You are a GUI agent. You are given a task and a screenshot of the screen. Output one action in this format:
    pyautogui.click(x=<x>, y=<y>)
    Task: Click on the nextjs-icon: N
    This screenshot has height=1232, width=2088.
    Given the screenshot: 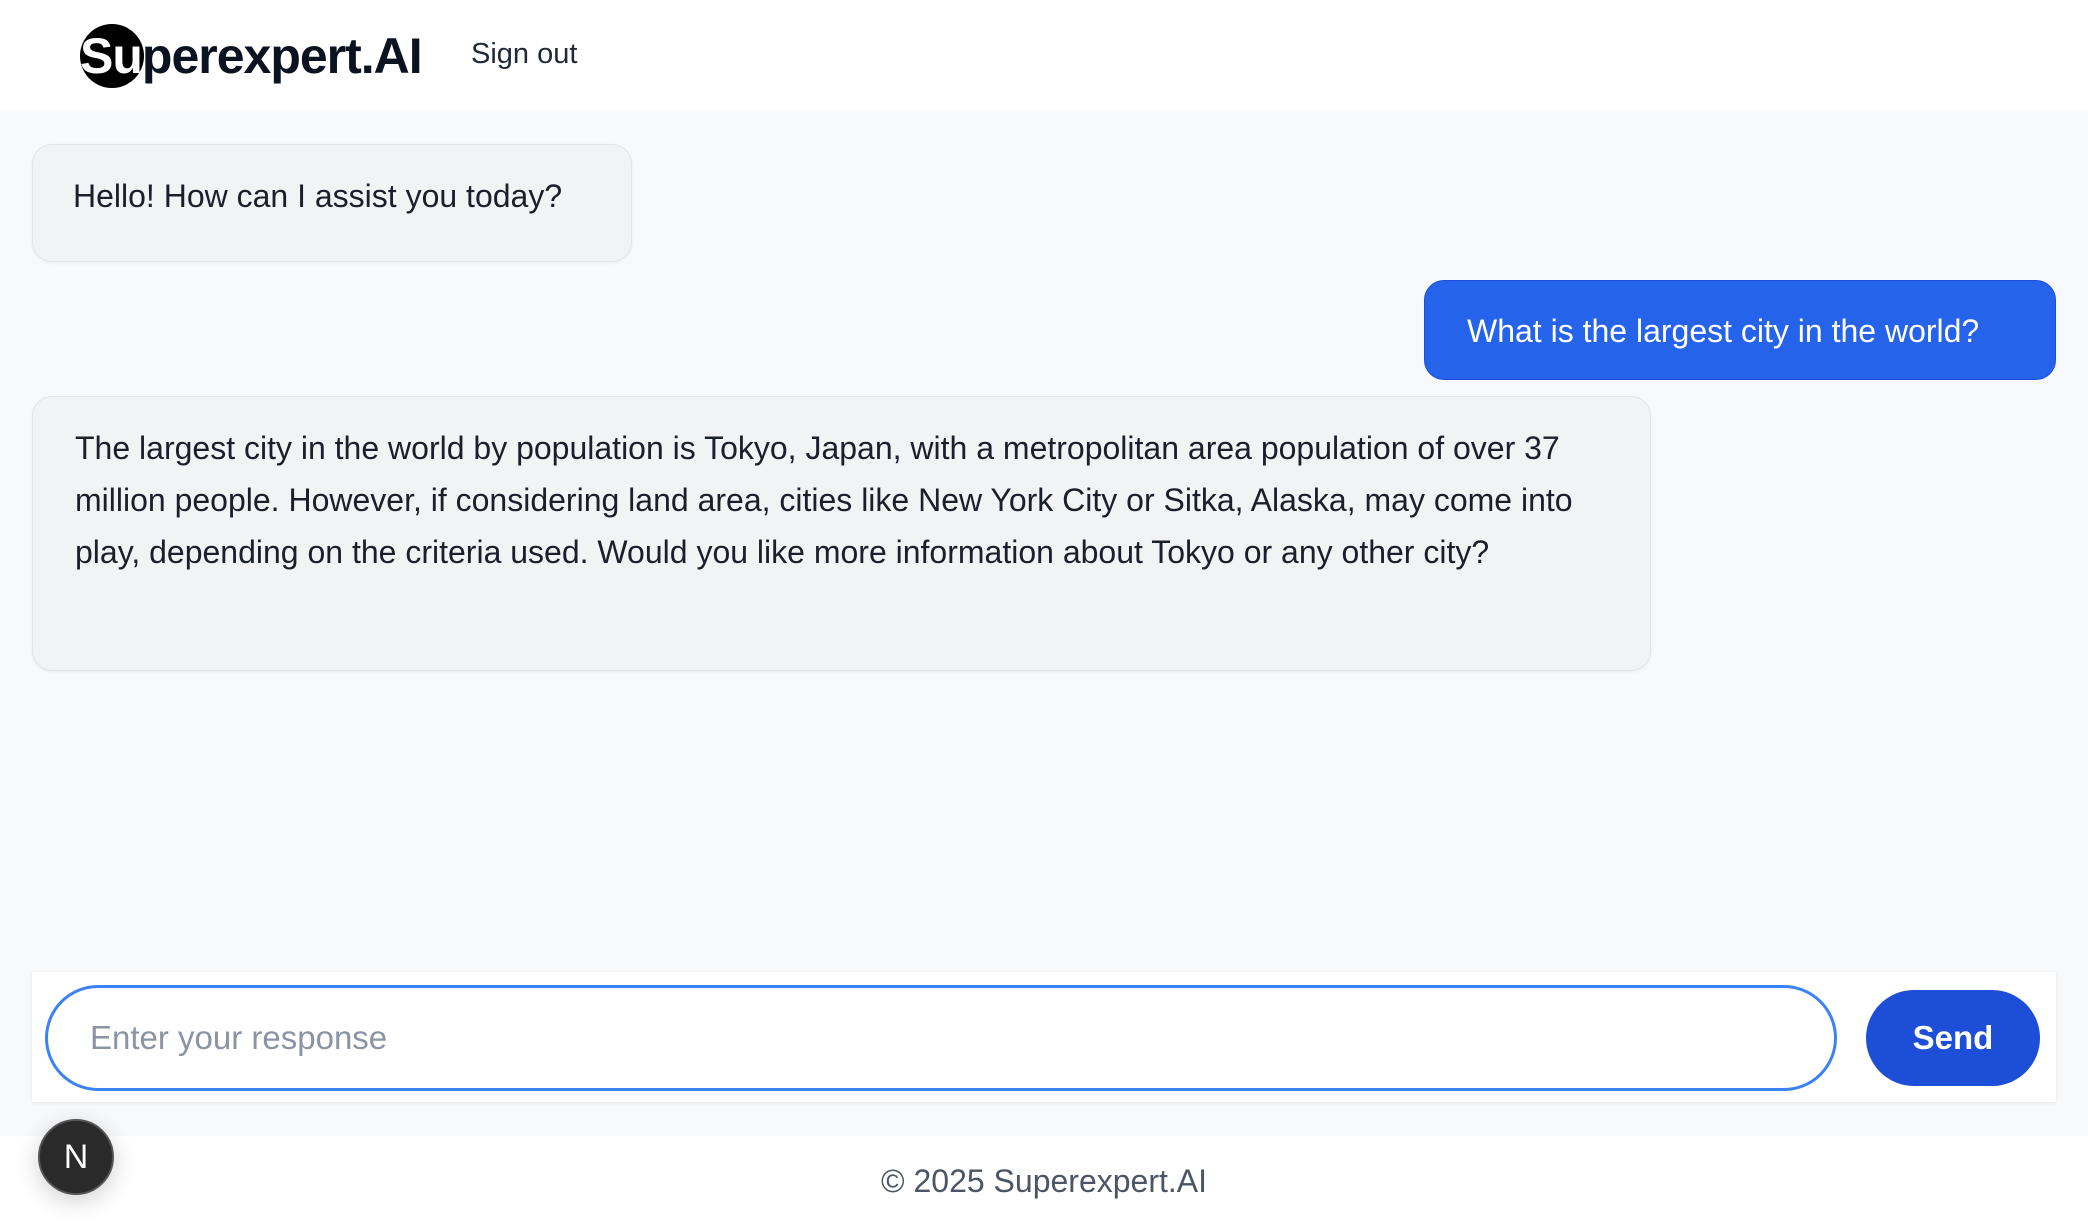 What is the action you would take?
    pyautogui.click(x=76, y=1157)
    